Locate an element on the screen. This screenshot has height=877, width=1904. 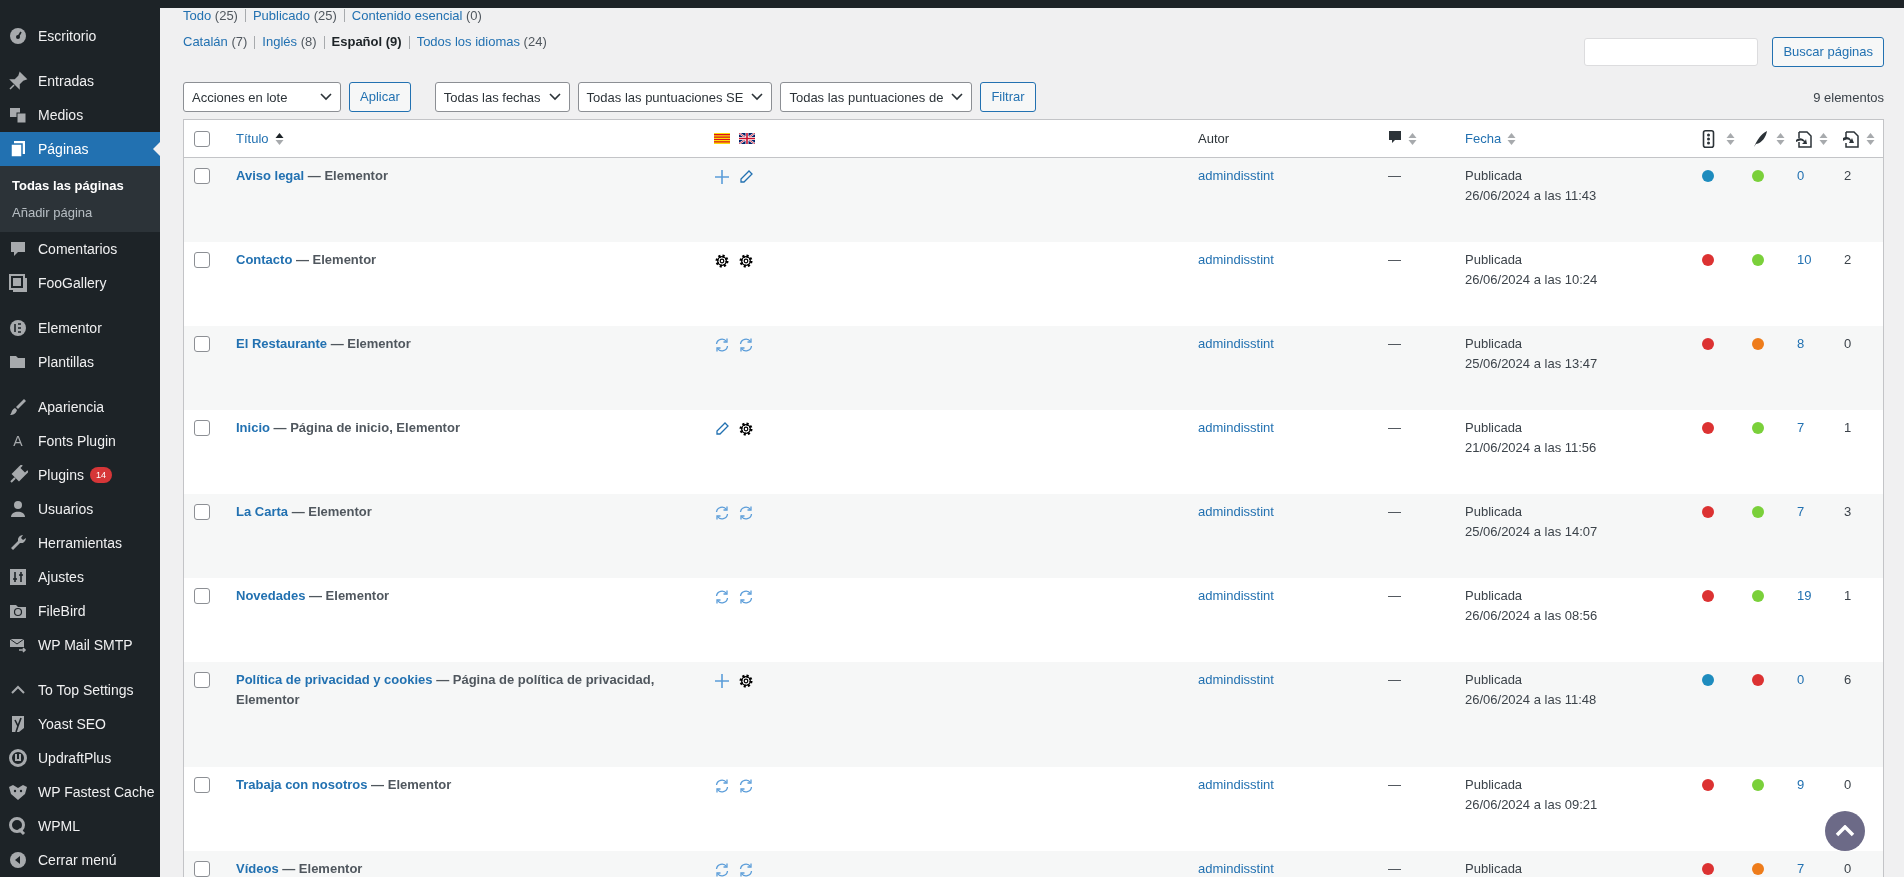
sidebar-item: Elementor is located at coordinates (80, 328).